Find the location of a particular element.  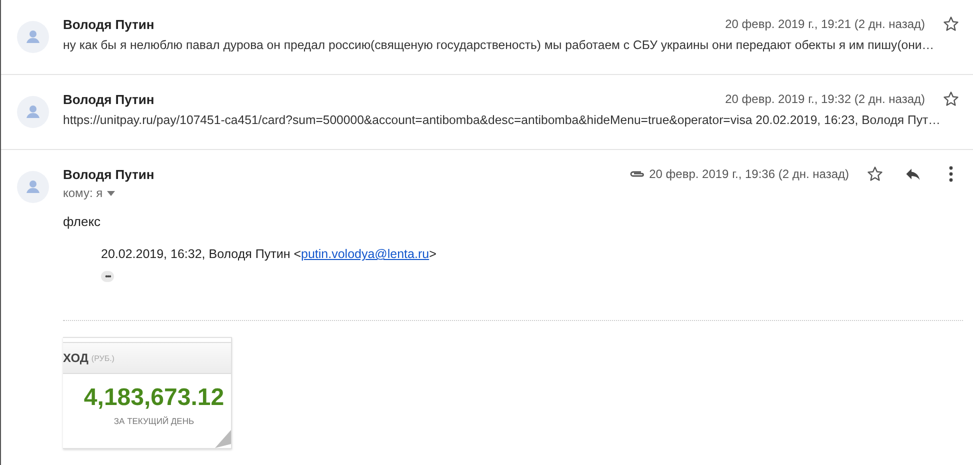

recipient-dropdown: кому: я is located at coordinates (89, 193).